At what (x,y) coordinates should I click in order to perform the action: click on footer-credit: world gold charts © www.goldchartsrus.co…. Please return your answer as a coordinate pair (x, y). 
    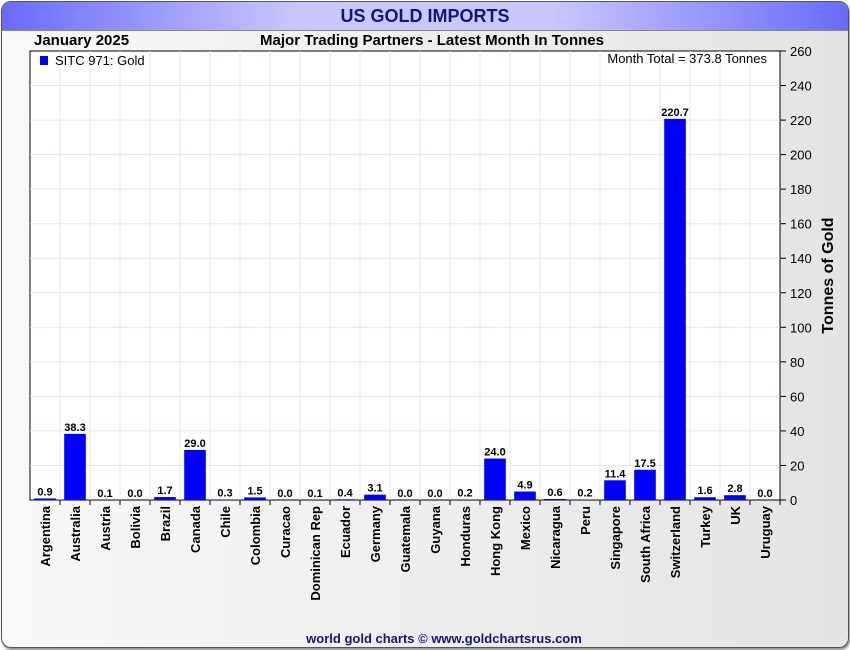
    Looking at the image, I should click on (443, 638).